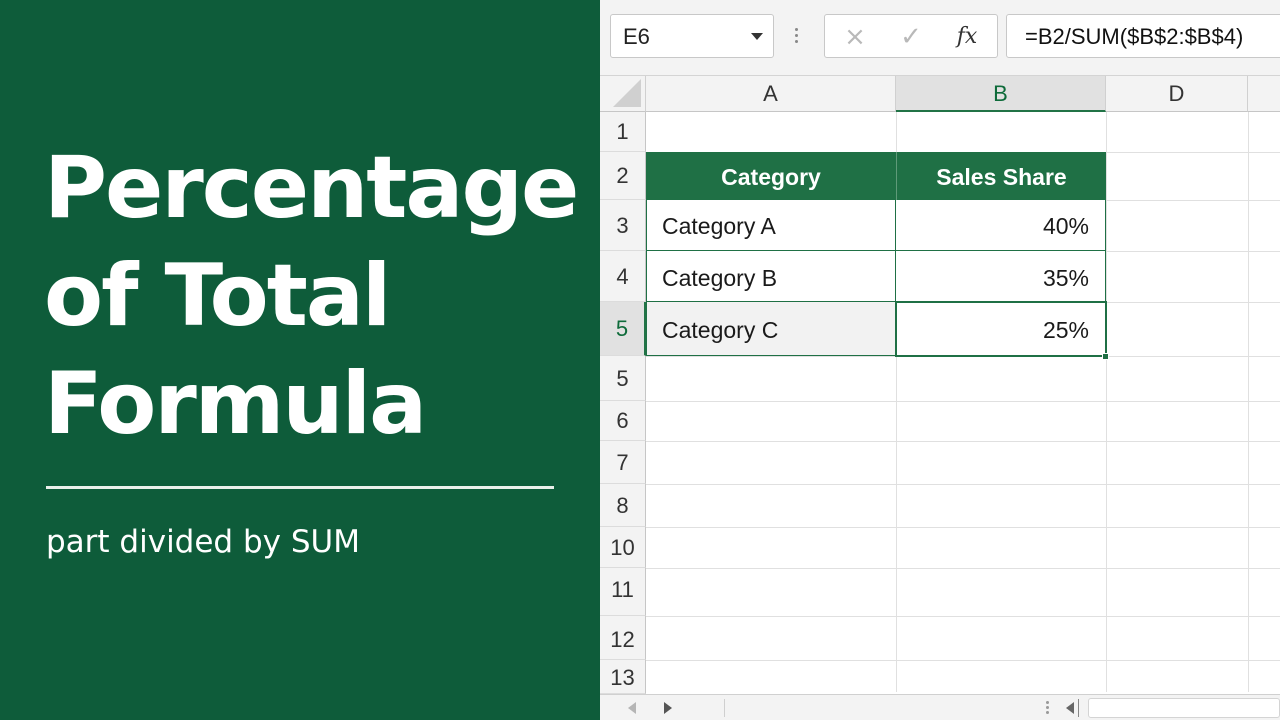 This screenshot has height=720, width=1280. Describe the element at coordinates (724, 708) in the screenshot. I see `divider` at that location.